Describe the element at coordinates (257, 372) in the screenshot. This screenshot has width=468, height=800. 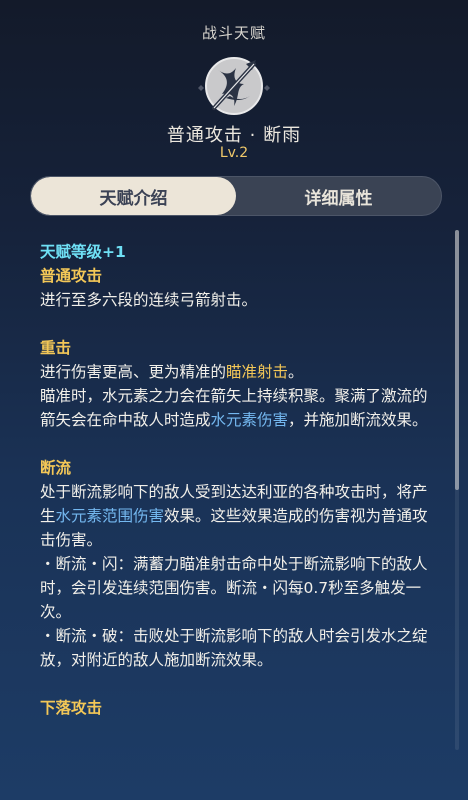
I see `aimed-shot-highlight: 瞄准射击` at that location.